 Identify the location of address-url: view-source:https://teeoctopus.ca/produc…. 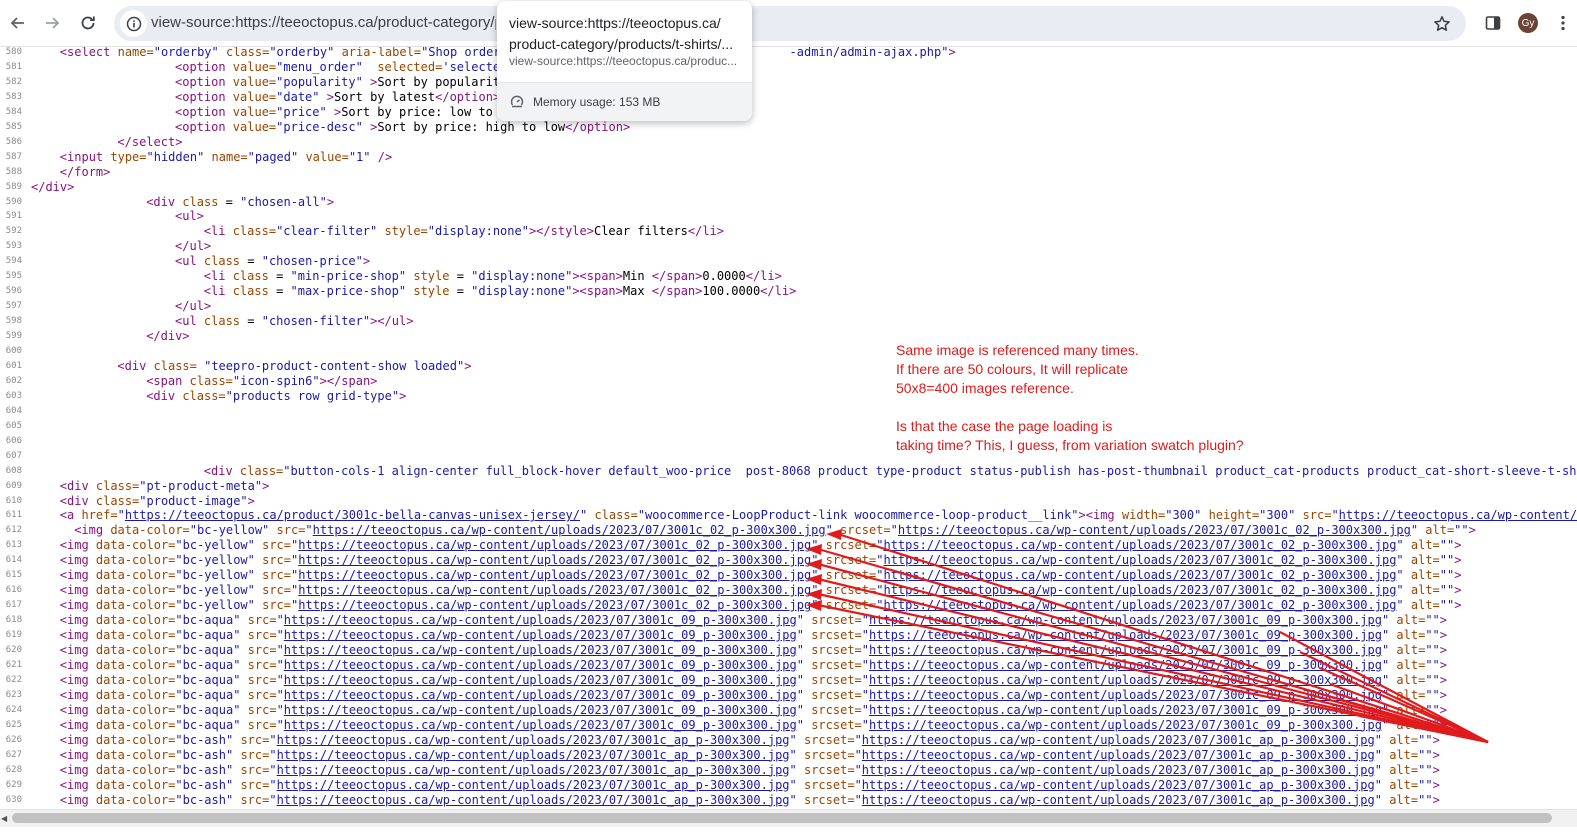
(323, 22).